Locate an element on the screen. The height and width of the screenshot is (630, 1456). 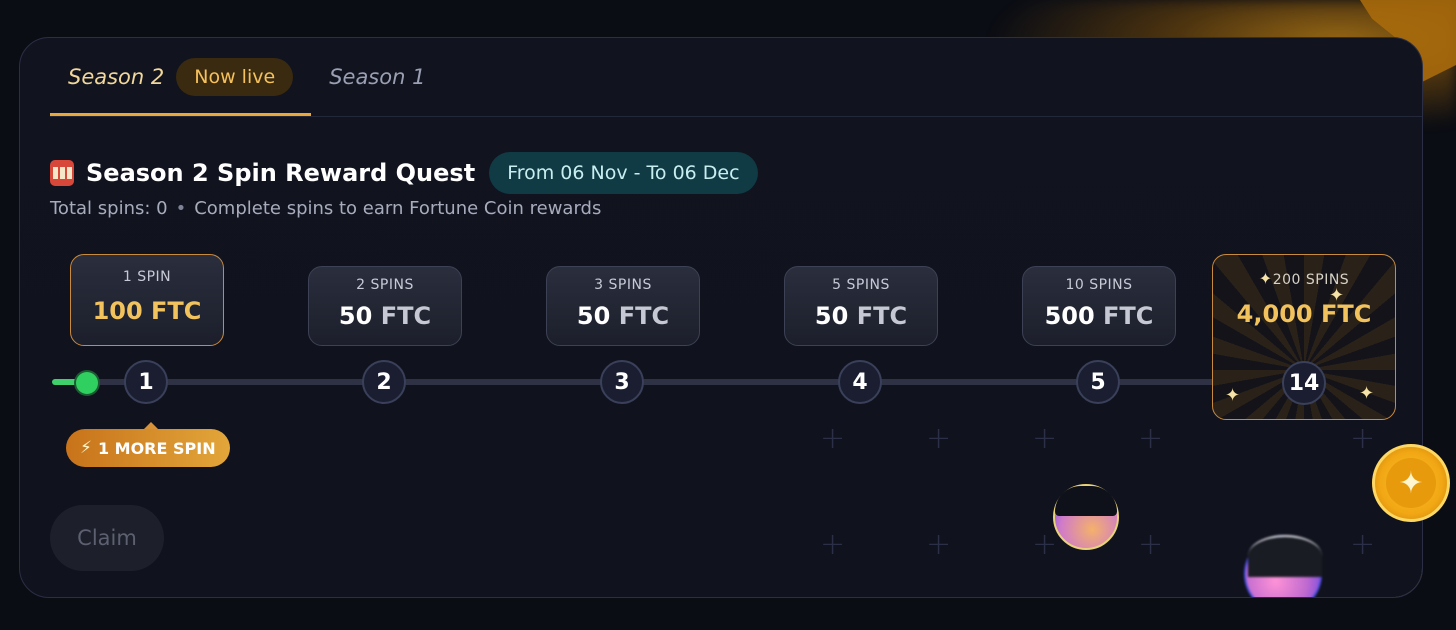
reward-requirement: 1 SPIN is located at coordinates (147, 277).